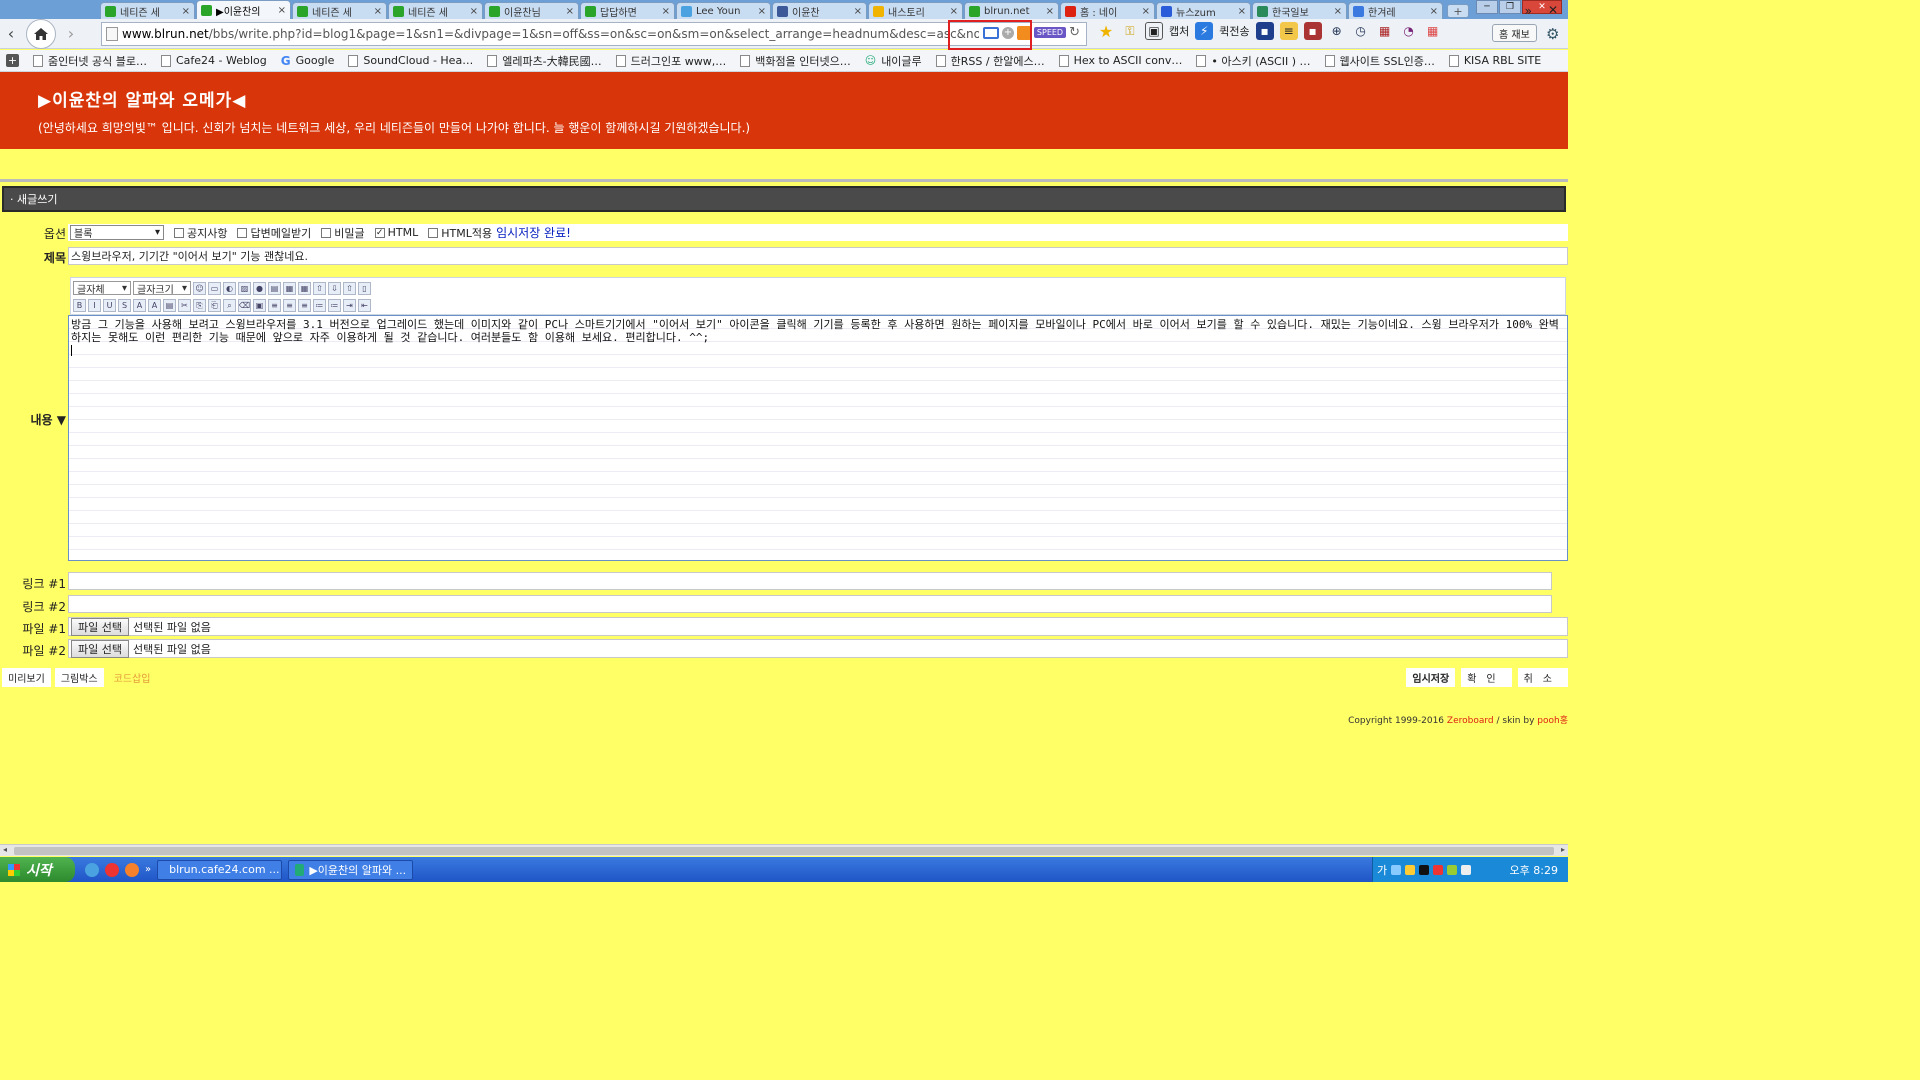  Describe the element at coordinates (1410, 869) in the screenshot. I see `security-icon` at that location.